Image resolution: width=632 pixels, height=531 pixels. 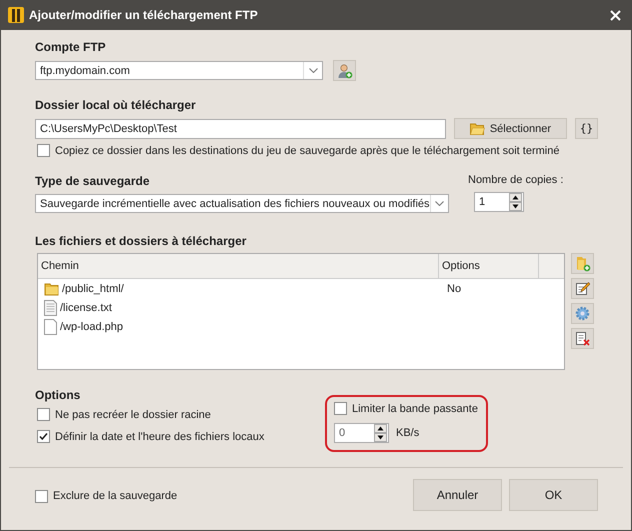 I want to click on file-row: /wp-load.php, so click(x=301, y=326).